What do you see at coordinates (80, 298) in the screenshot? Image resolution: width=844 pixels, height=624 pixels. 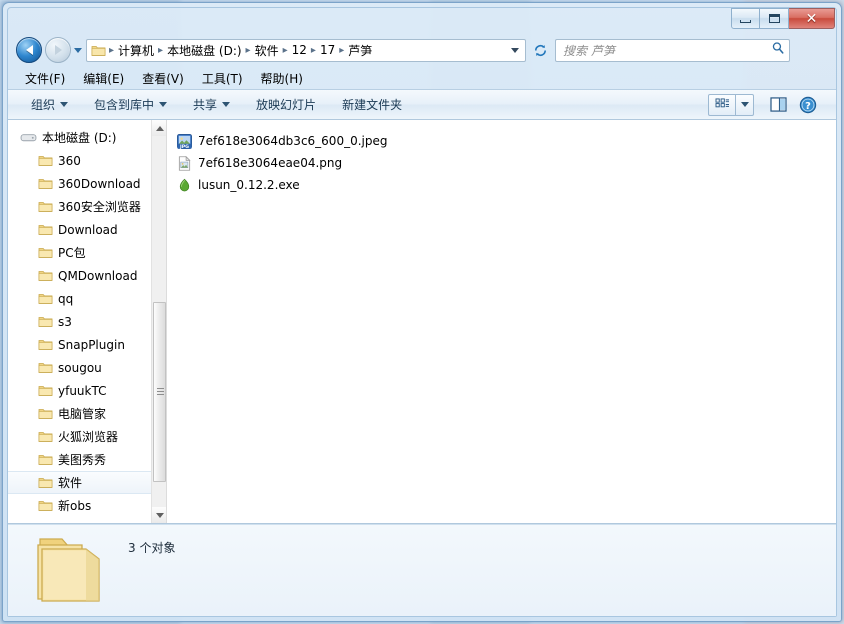 I see `sidebar-item-qq: qq` at bounding box center [80, 298].